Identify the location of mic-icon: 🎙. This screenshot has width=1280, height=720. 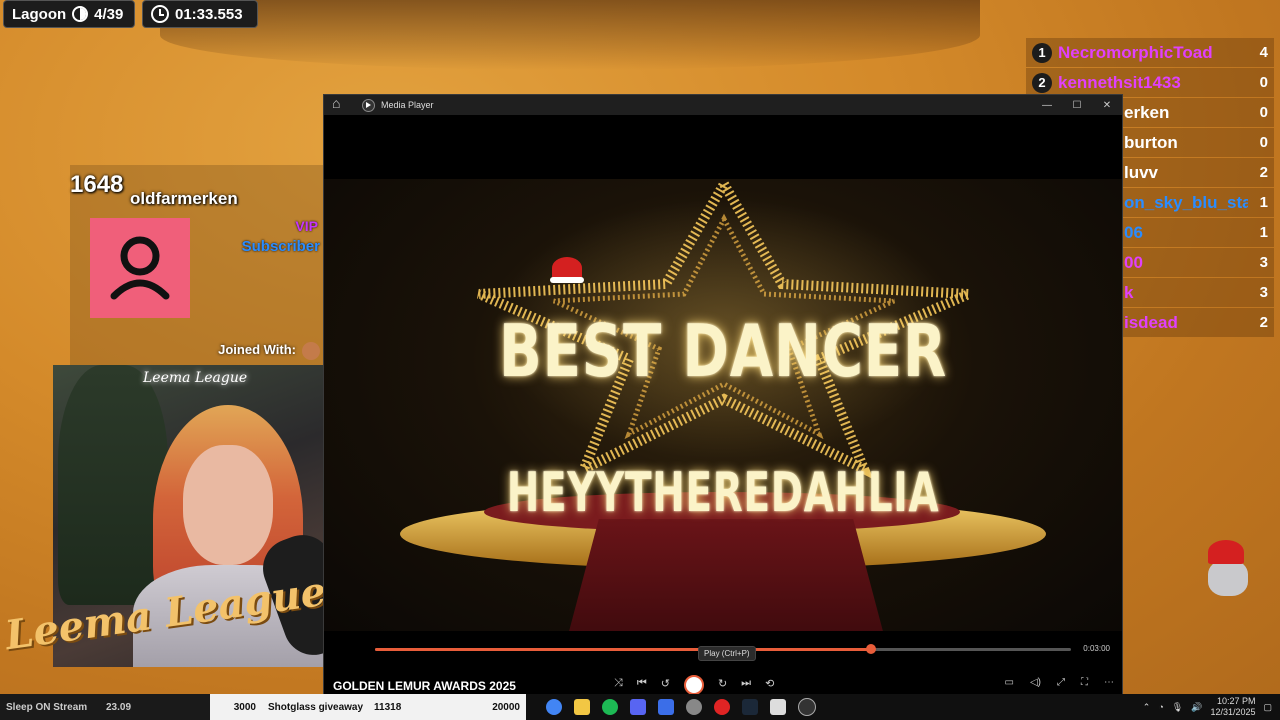
(1177, 707).